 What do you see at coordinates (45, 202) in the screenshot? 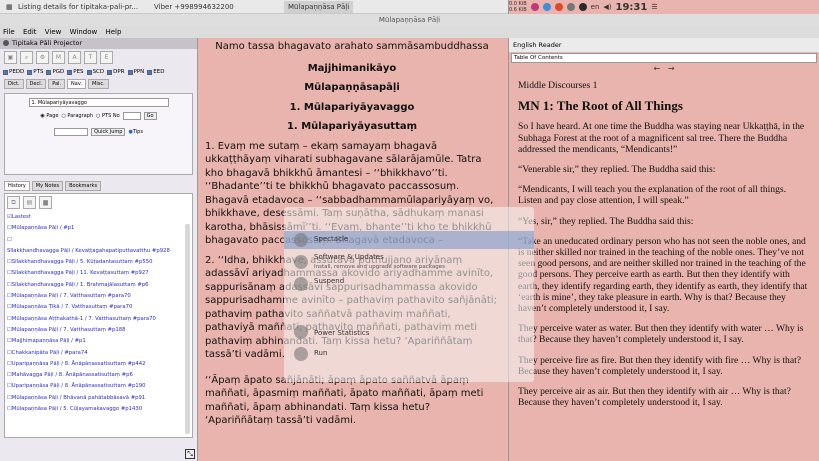
I see `trash-icon: ▆` at bounding box center [45, 202].